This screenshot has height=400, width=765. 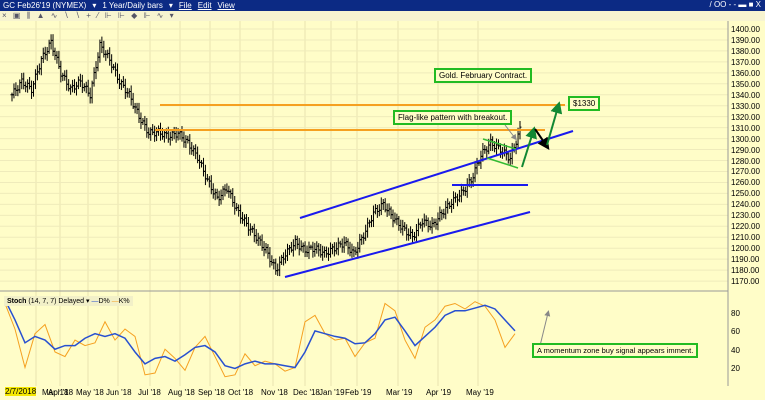 I want to click on price-tick: 1170.00, so click(x=745, y=282).